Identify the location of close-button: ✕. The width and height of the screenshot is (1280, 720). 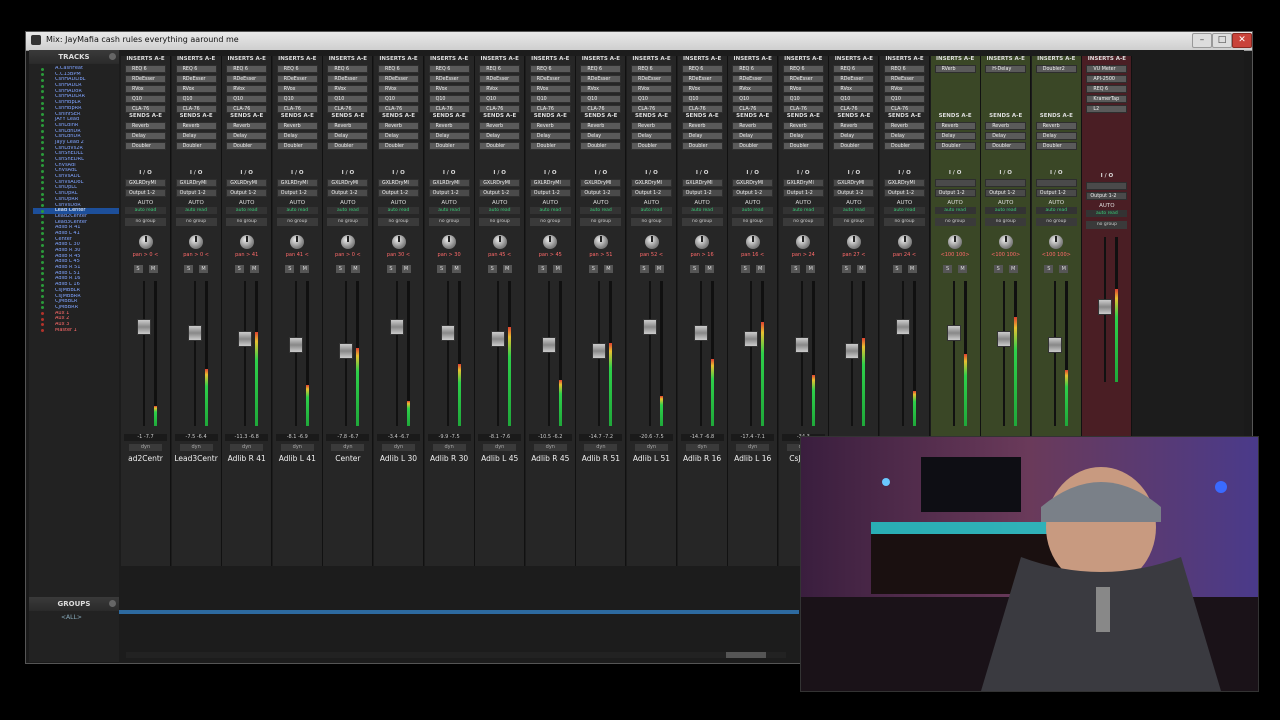
(1242, 40).